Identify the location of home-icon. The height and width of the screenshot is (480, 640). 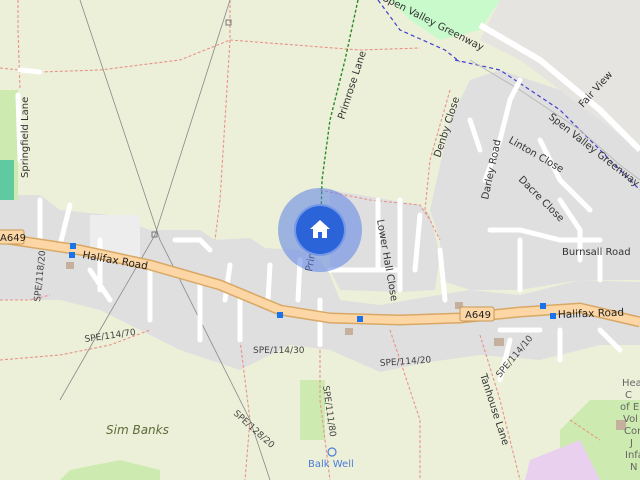
(320, 229).